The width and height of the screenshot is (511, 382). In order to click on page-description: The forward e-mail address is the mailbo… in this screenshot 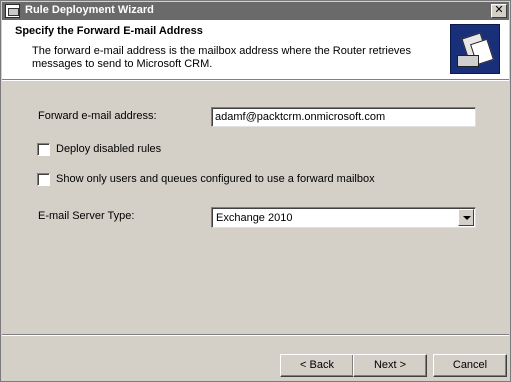, I will do `click(222, 57)`.